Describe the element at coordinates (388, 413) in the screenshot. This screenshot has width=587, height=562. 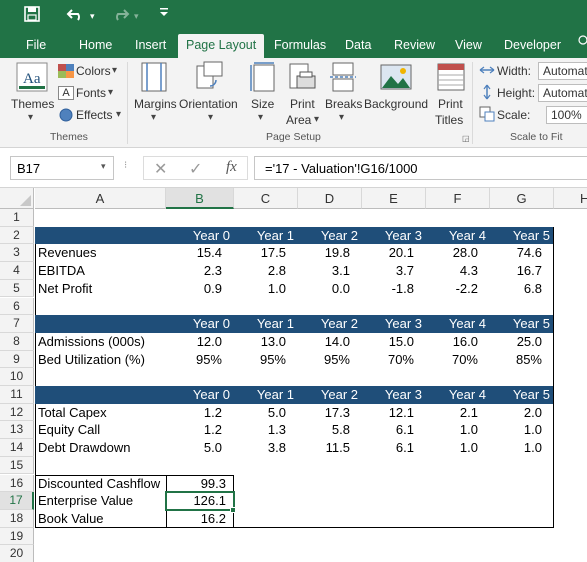
I see `value-cell: 12.1` at that location.